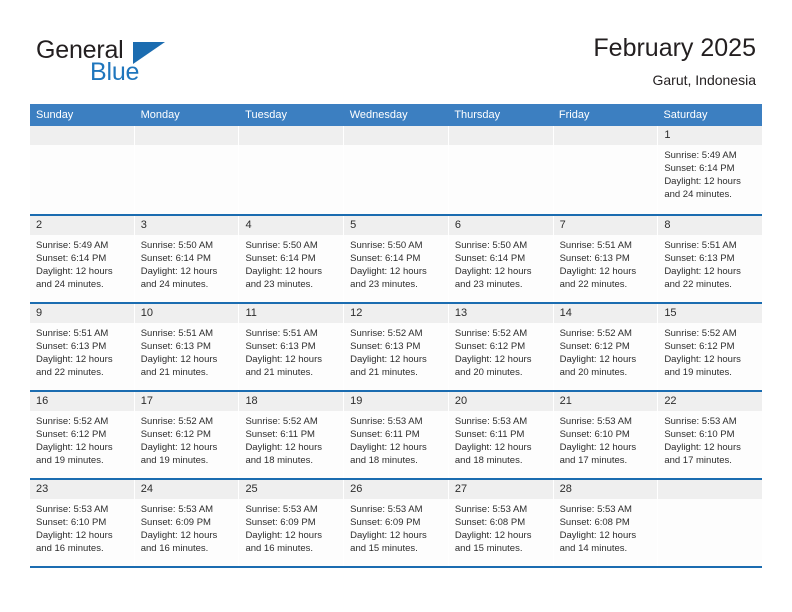 Image resolution: width=792 pixels, height=612 pixels. Describe the element at coordinates (594, 434) in the screenshot. I see `sunset-text: Sunset: 6:10 PM` at that location.